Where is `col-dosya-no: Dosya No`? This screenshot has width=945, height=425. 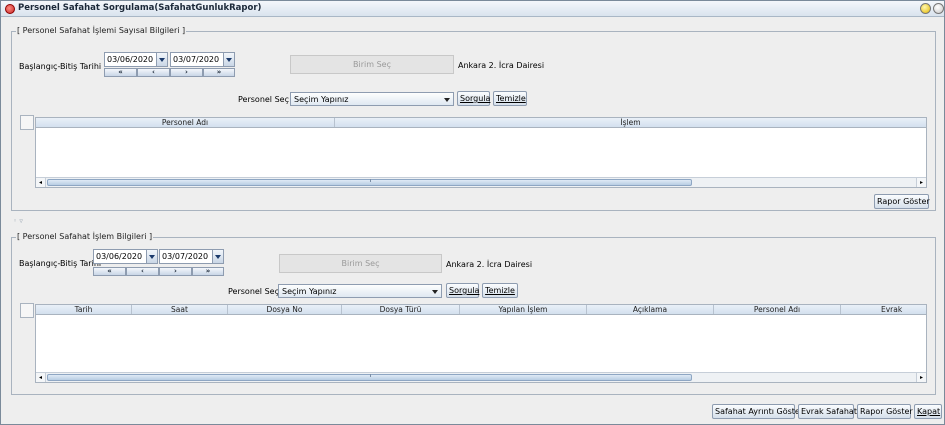 col-dosya-no: Dosya No is located at coordinates (285, 309).